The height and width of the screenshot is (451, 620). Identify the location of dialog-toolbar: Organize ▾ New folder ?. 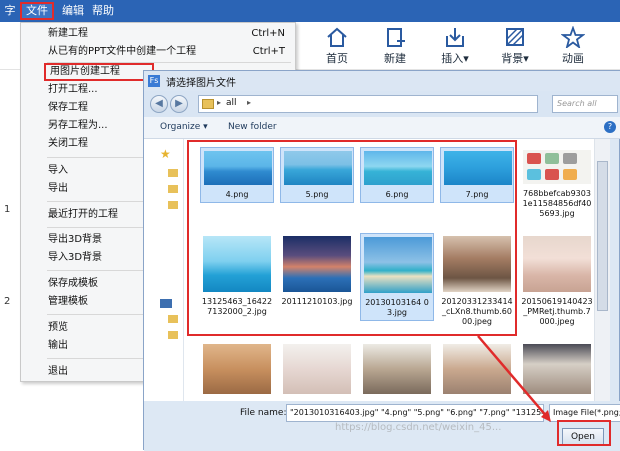
(382, 128).